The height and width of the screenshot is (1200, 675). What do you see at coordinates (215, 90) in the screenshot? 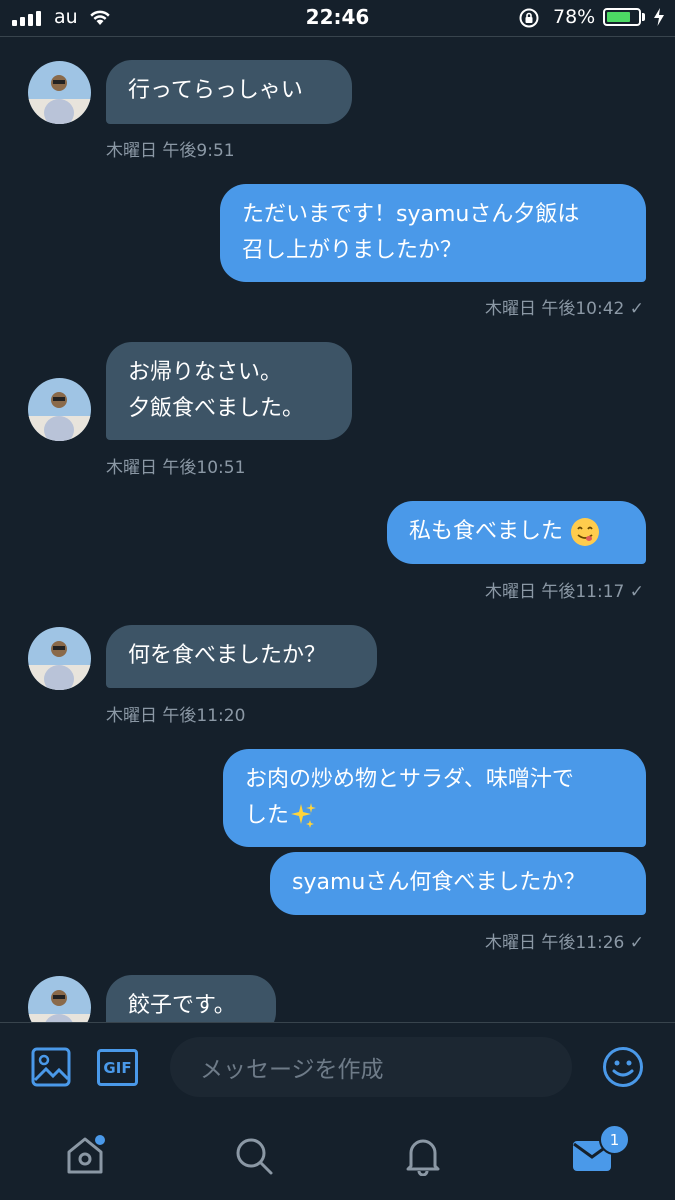
I see `message-text: 行ってらっしゃい` at bounding box center [215, 90].